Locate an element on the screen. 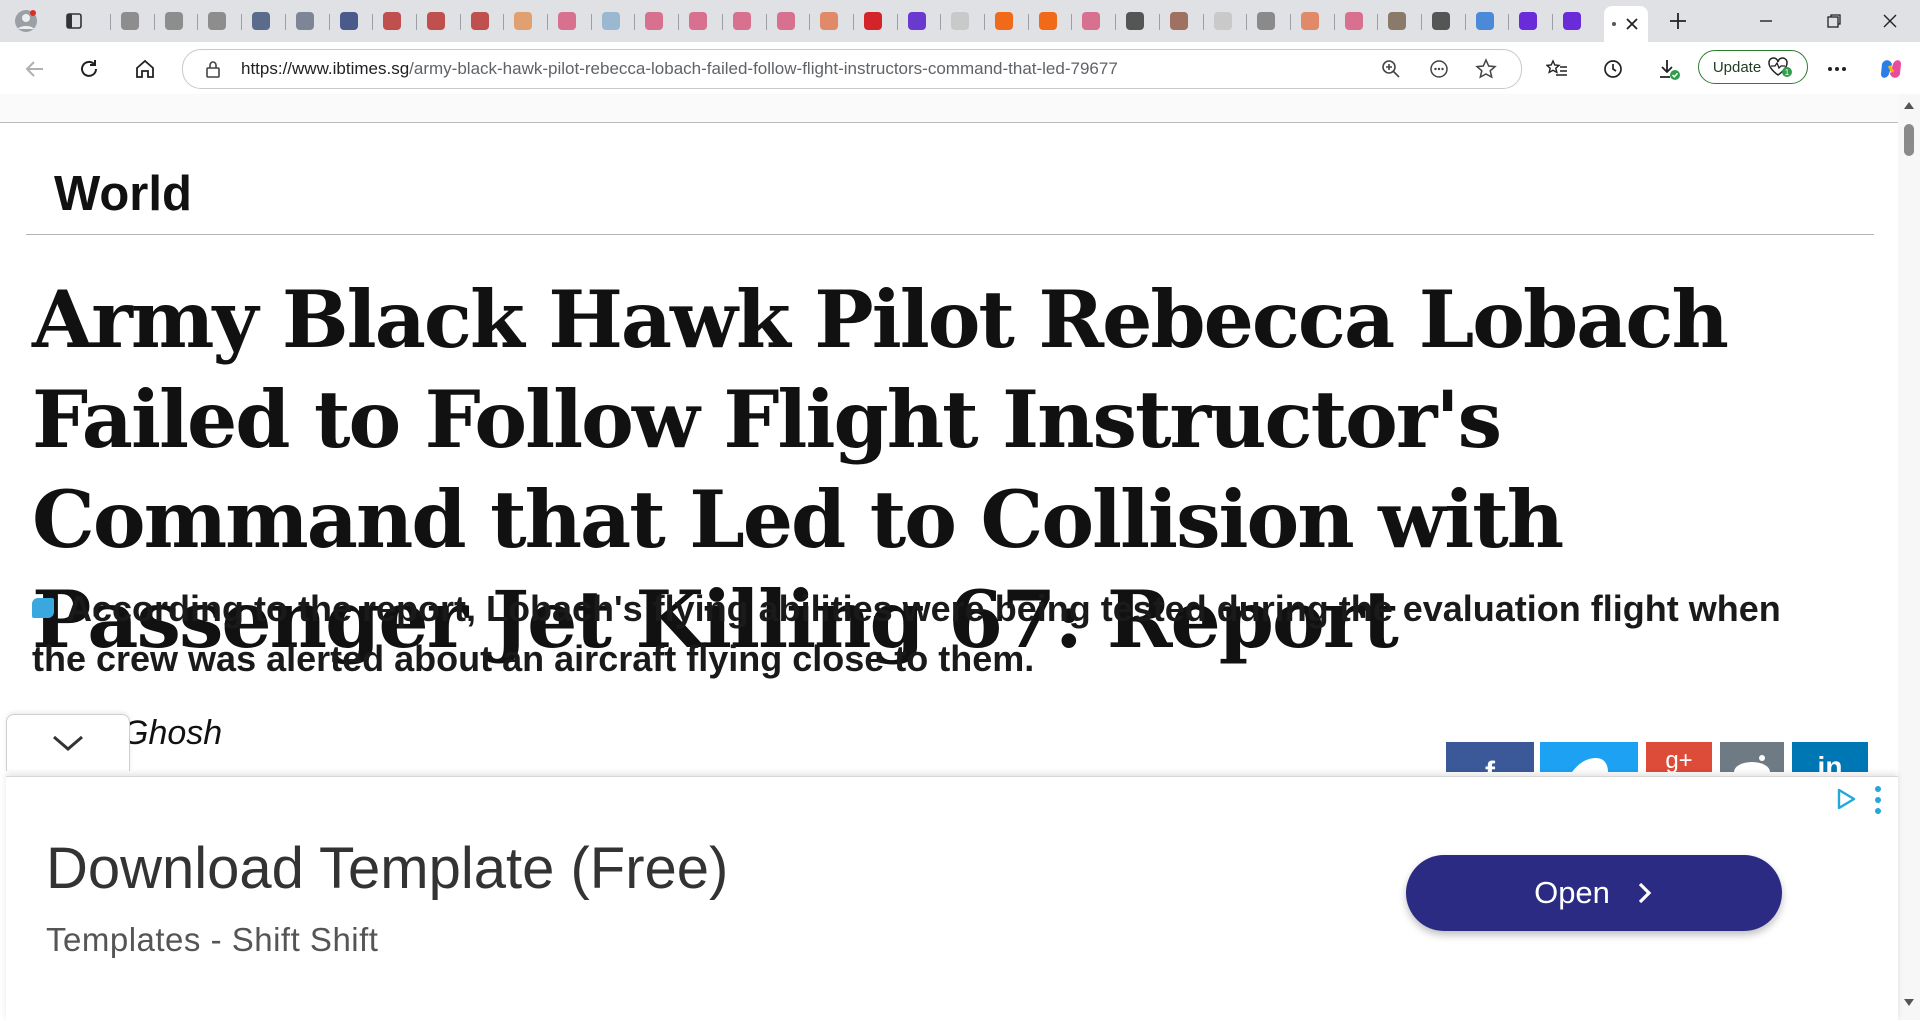  svg-text: in is located at coordinates (1830, 761).